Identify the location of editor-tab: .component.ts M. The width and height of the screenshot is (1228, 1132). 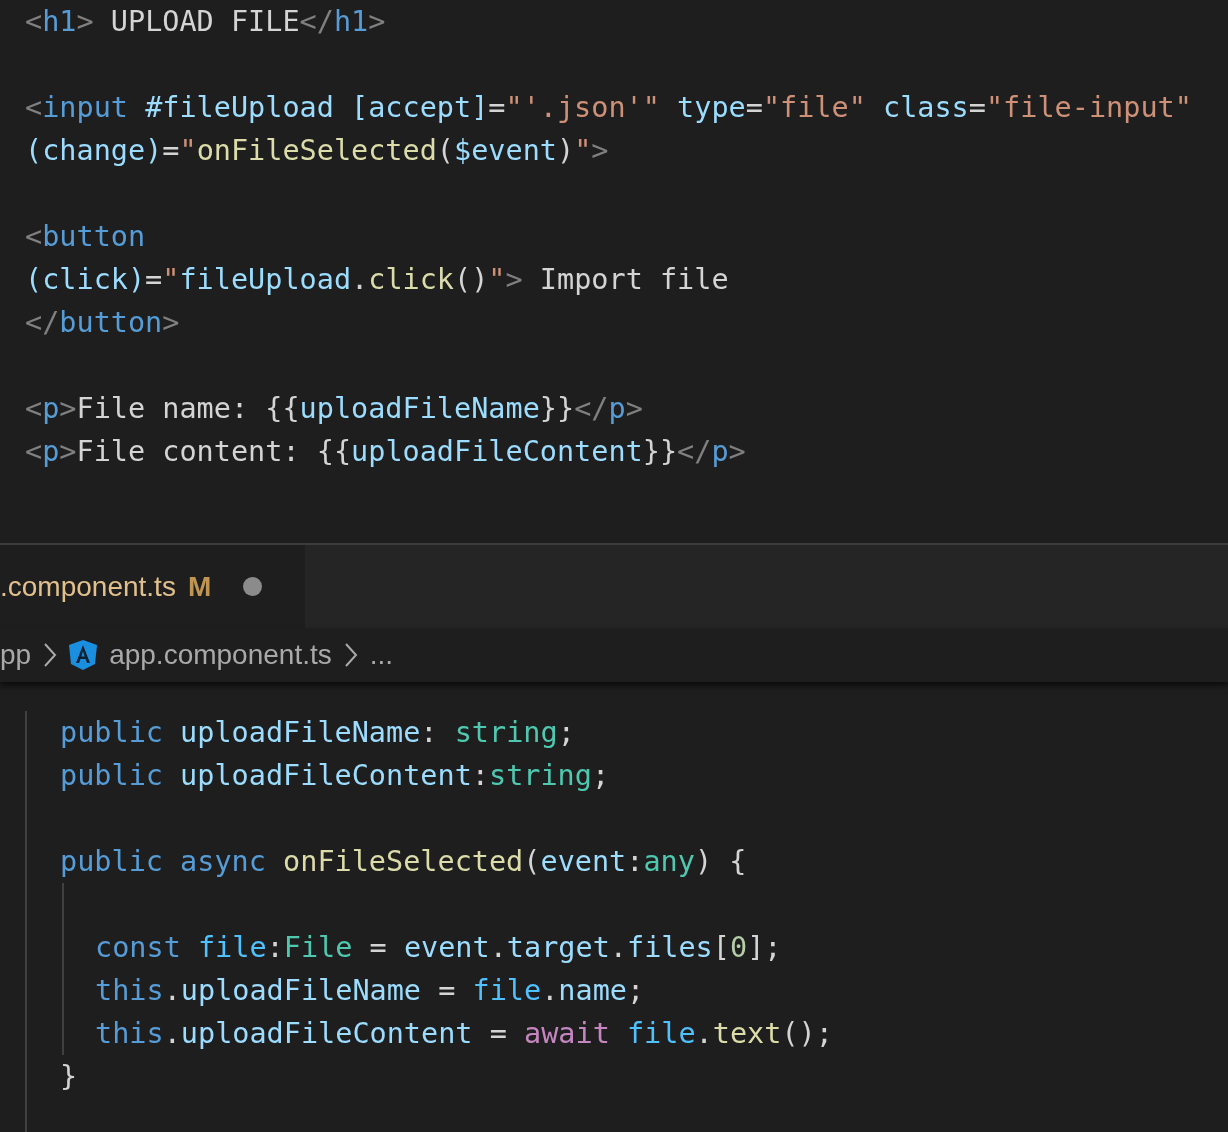
(152, 586).